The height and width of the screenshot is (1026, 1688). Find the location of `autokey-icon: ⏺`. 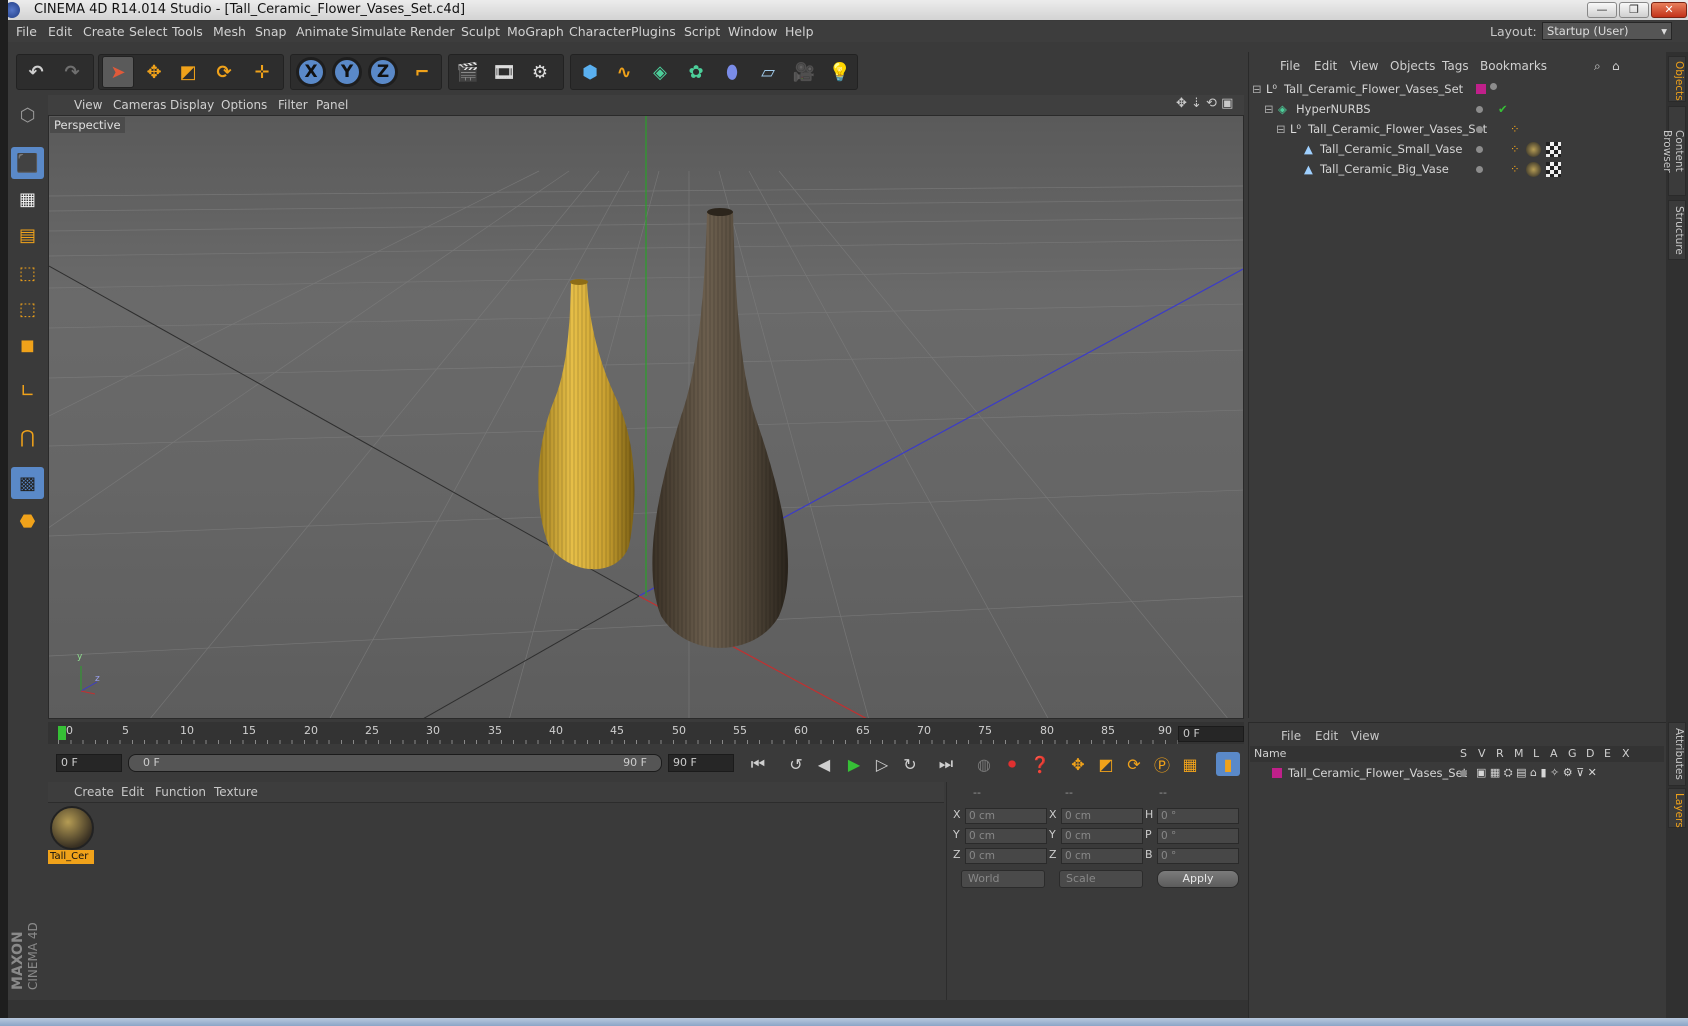

autokey-icon: ⏺ is located at coordinates (1012, 764).